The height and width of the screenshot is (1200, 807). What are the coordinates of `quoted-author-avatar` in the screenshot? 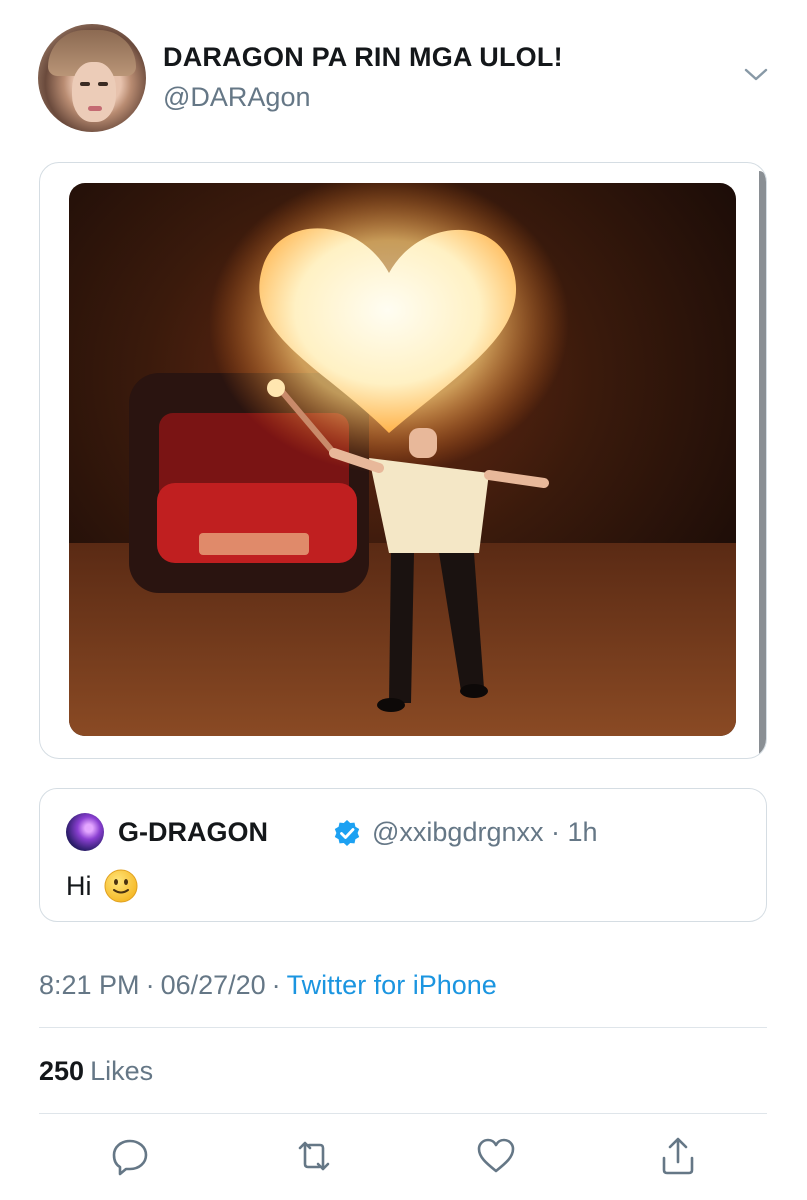 It's located at (85, 832).